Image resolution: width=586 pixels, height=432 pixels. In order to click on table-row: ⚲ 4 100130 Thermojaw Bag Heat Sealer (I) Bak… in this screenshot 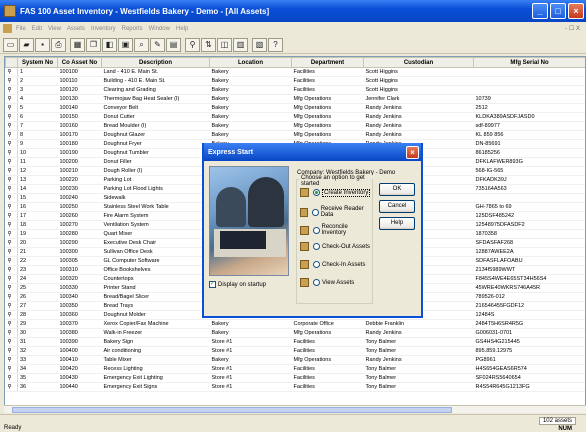, I will do `click(295, 99)`.